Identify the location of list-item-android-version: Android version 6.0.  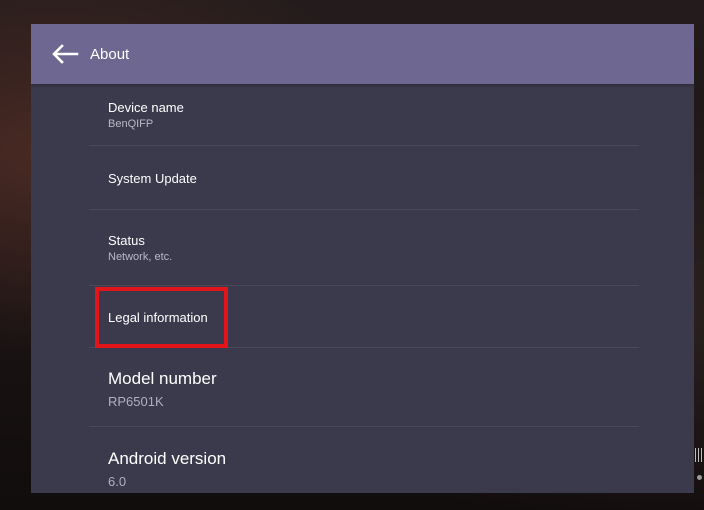
(362, 460).